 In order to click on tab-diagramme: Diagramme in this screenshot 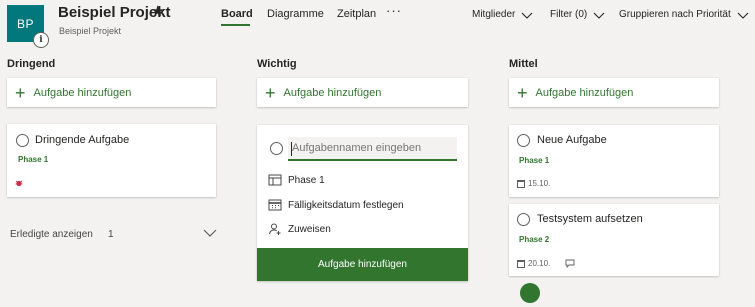, I will do `click(295, 14)`.